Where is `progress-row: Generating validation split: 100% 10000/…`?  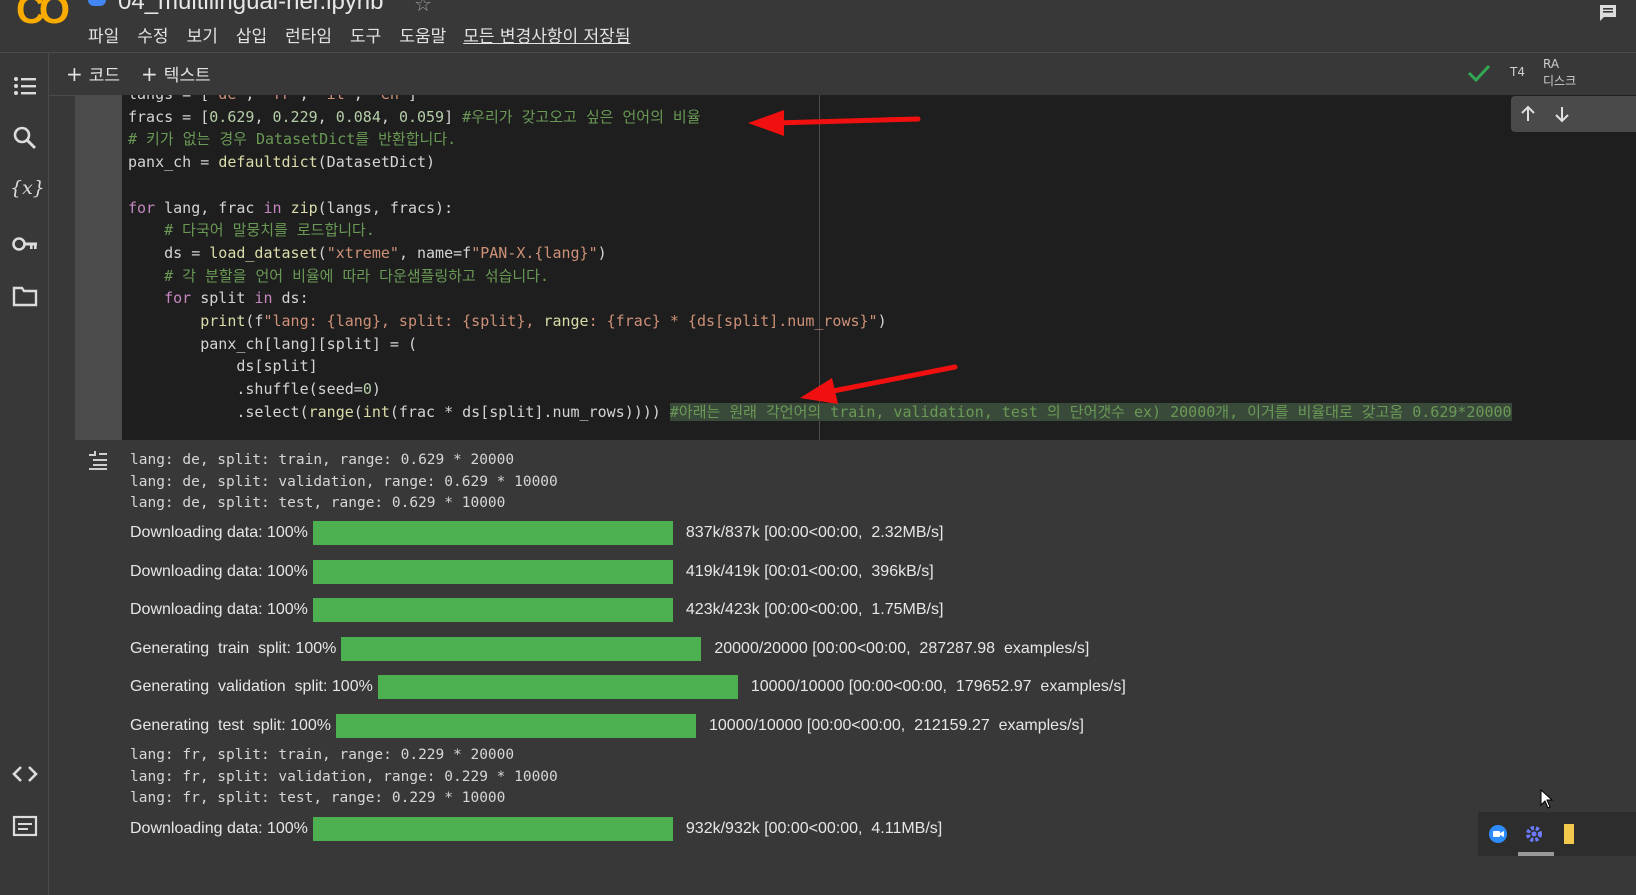
progress-row: Generating validation split: 100% 10000/… is located at coordinates (628, 687).